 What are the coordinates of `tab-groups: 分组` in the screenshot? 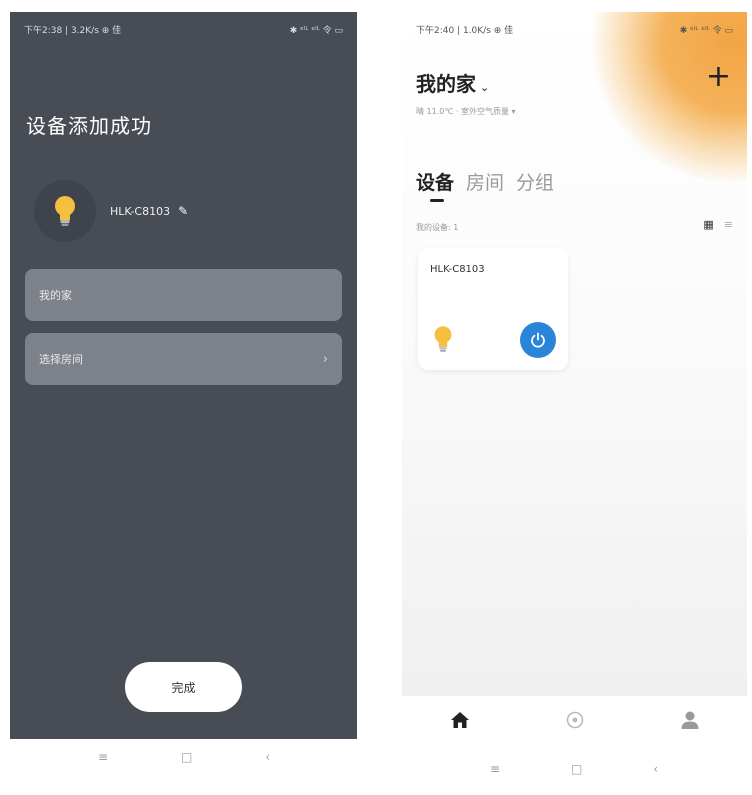 It's located at (535, 181).